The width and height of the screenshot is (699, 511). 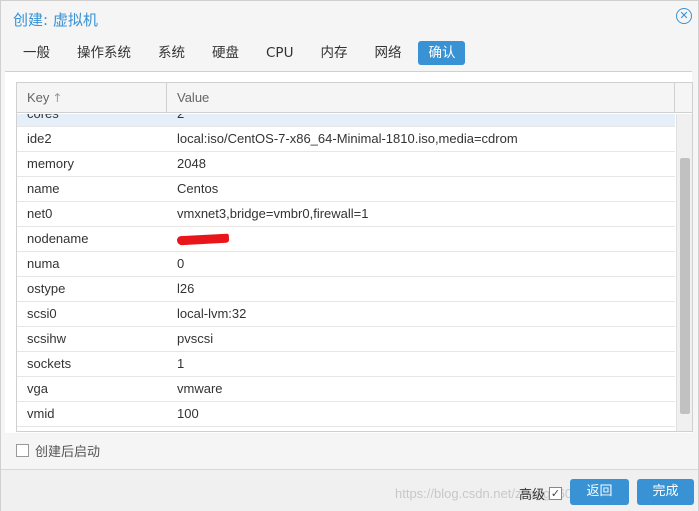 I want to click on table-row: ostype l26, so click(x=346, y=289).